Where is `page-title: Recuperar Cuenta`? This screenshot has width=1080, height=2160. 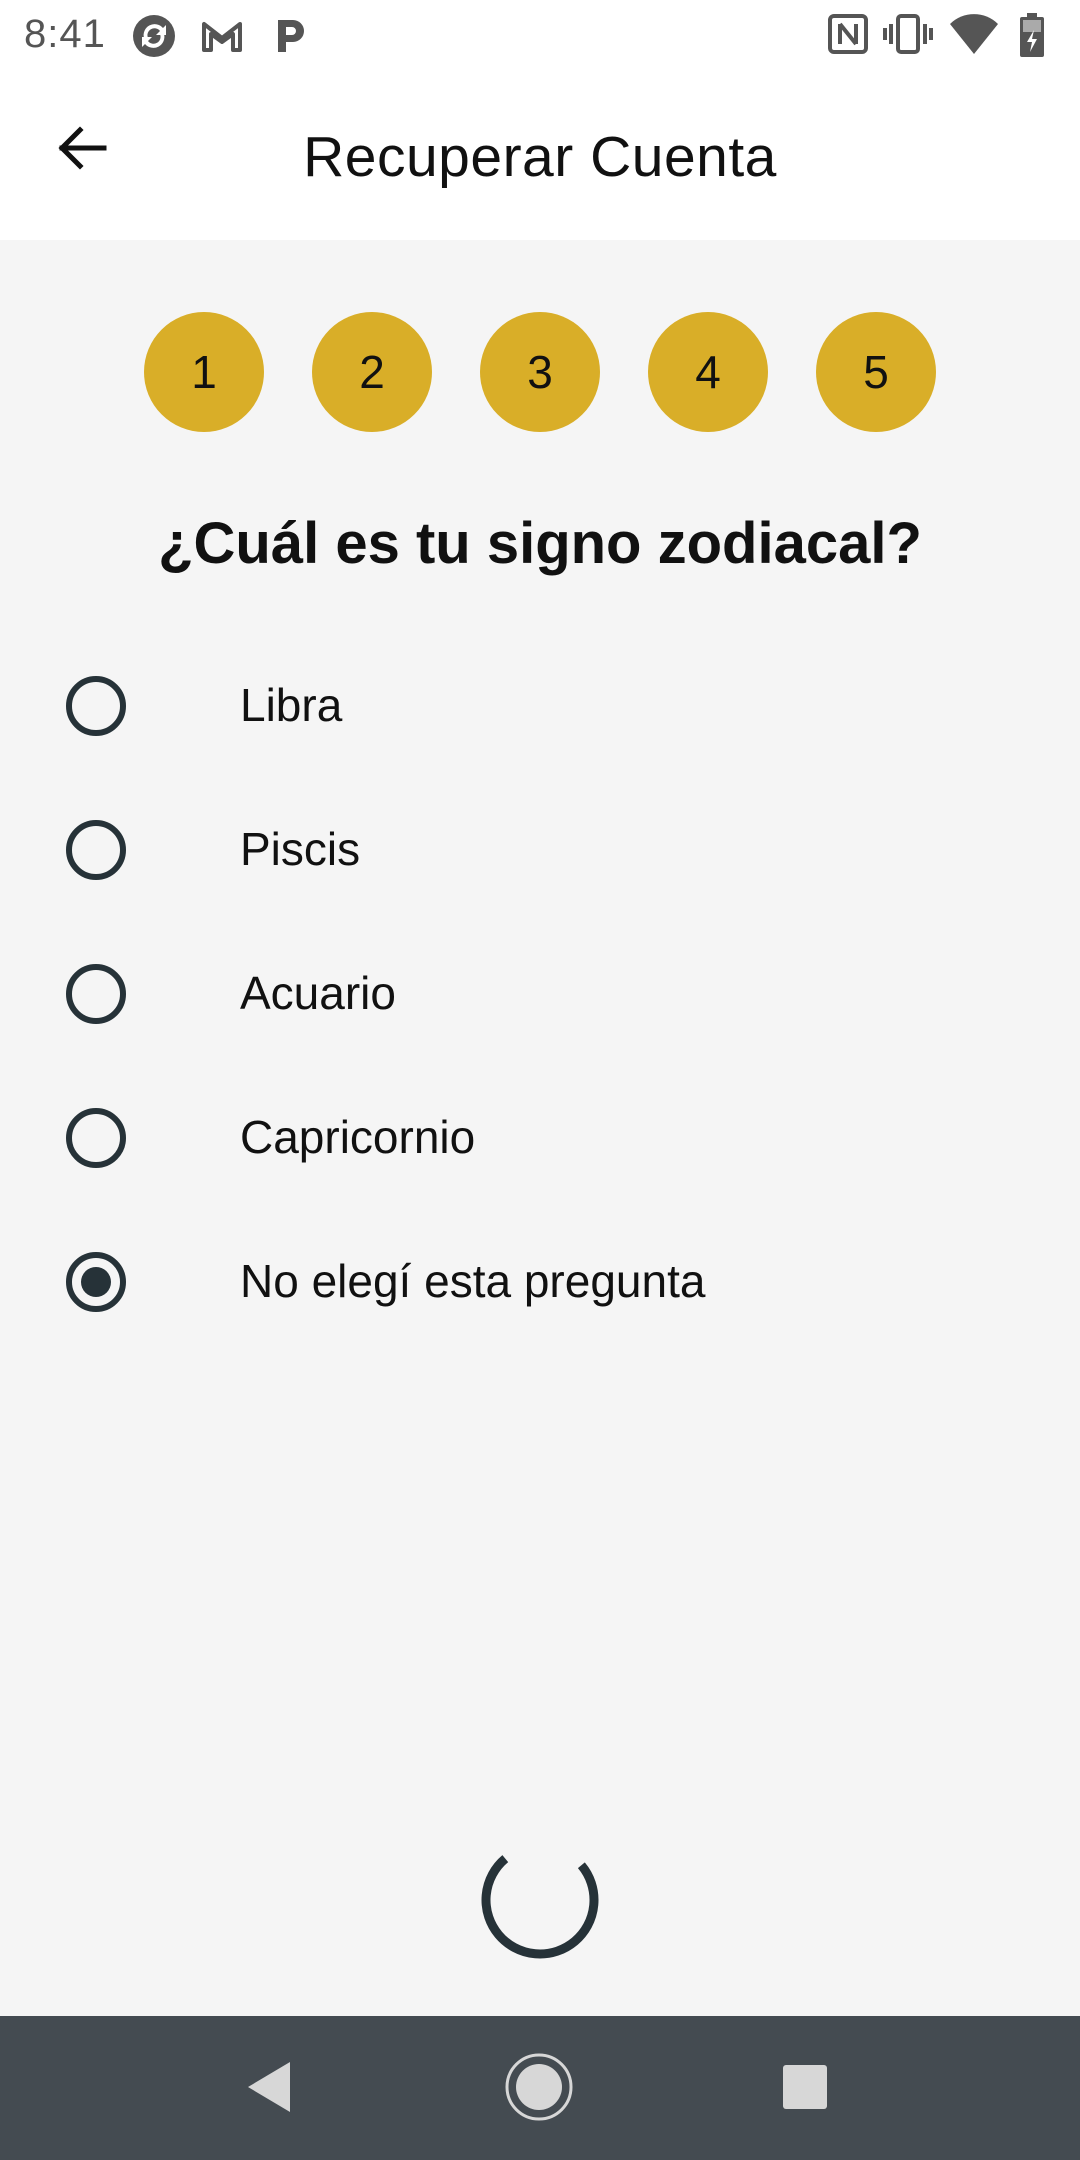
page-title: Recuperar Cuenta is located at coordinates (540, 157).